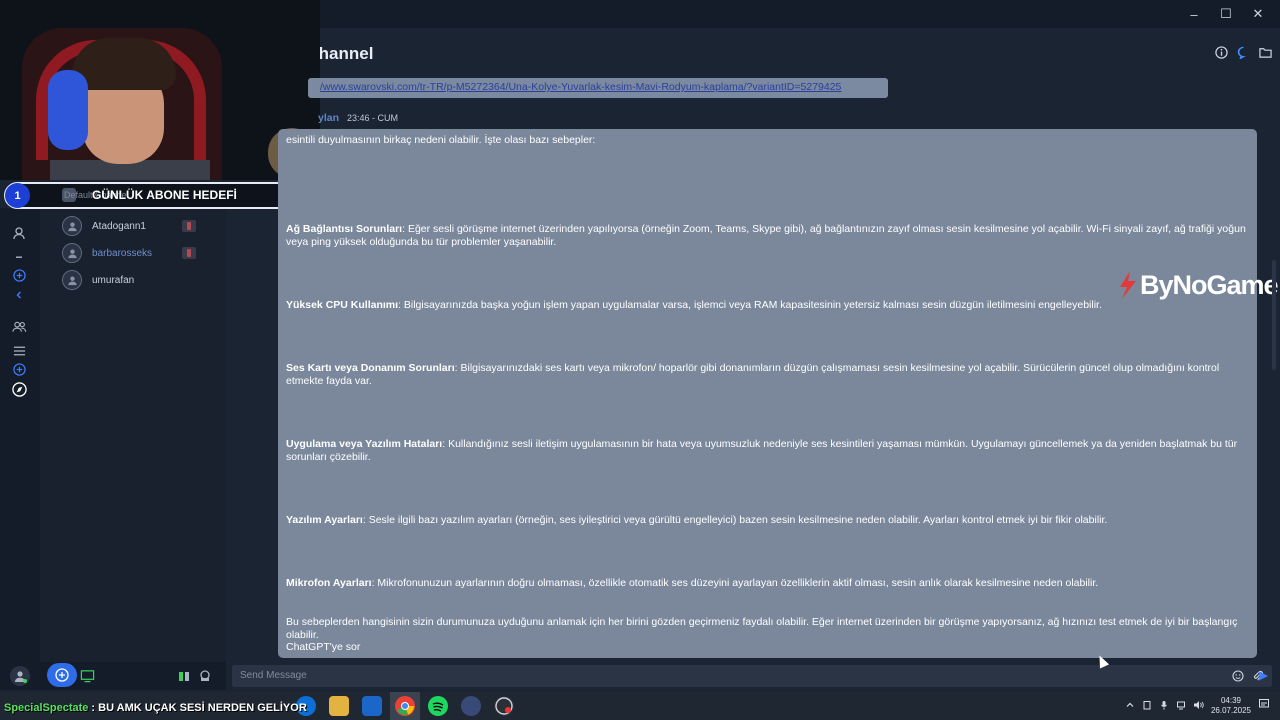 The image size is (1280, 720). I want to click on item-title: Yazılım Ayarları, so click(324, 520).